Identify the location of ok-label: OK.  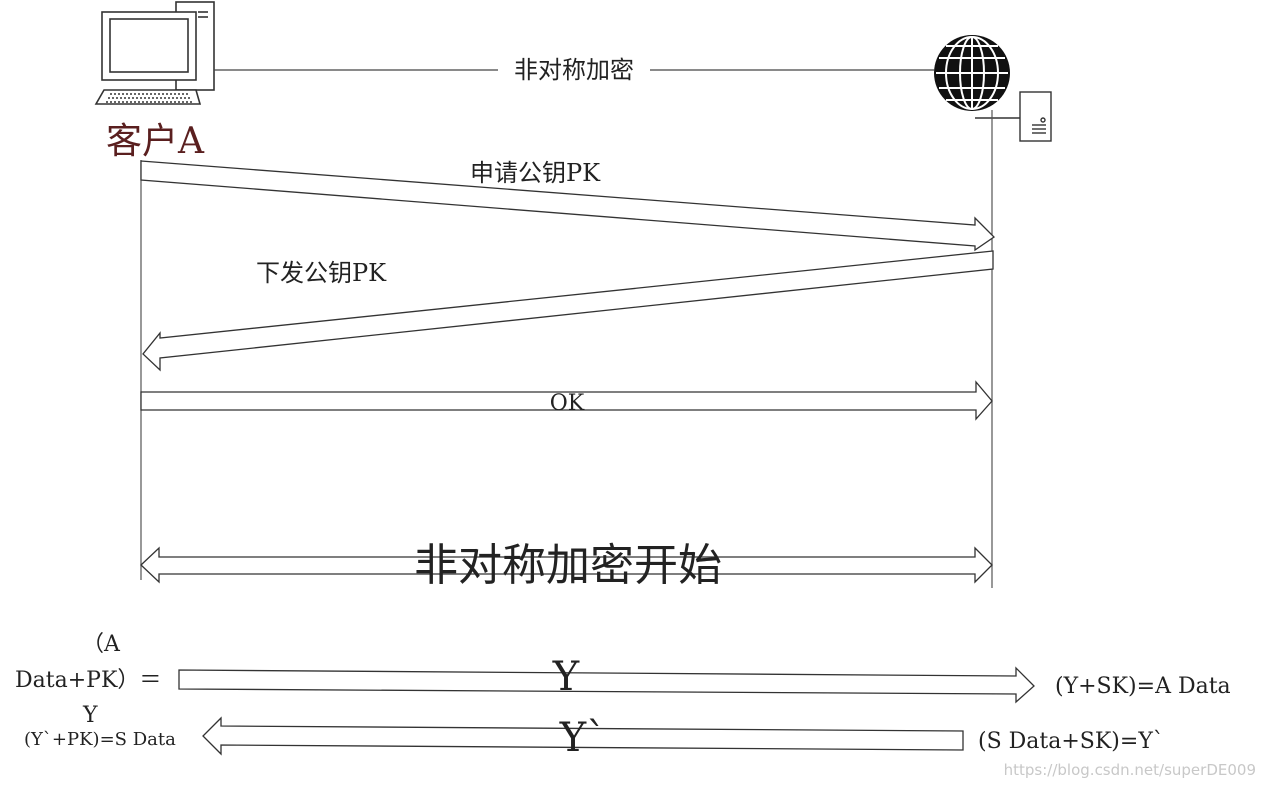
(567, 403).